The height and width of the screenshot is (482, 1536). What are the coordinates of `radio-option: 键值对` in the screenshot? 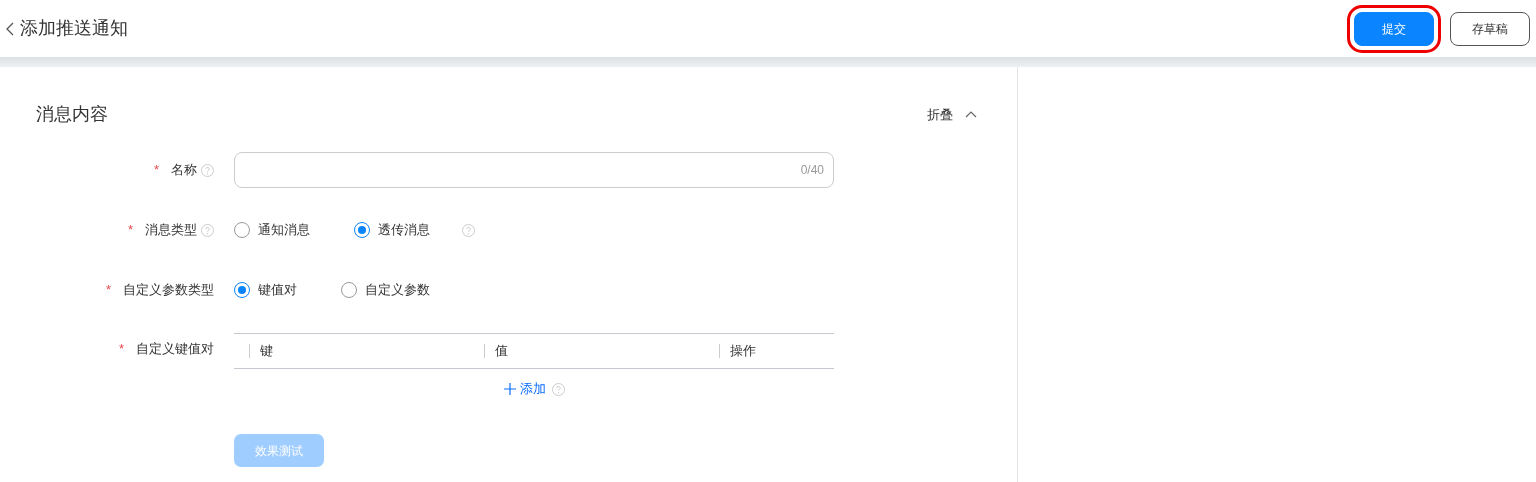 It's located at (265, 290).